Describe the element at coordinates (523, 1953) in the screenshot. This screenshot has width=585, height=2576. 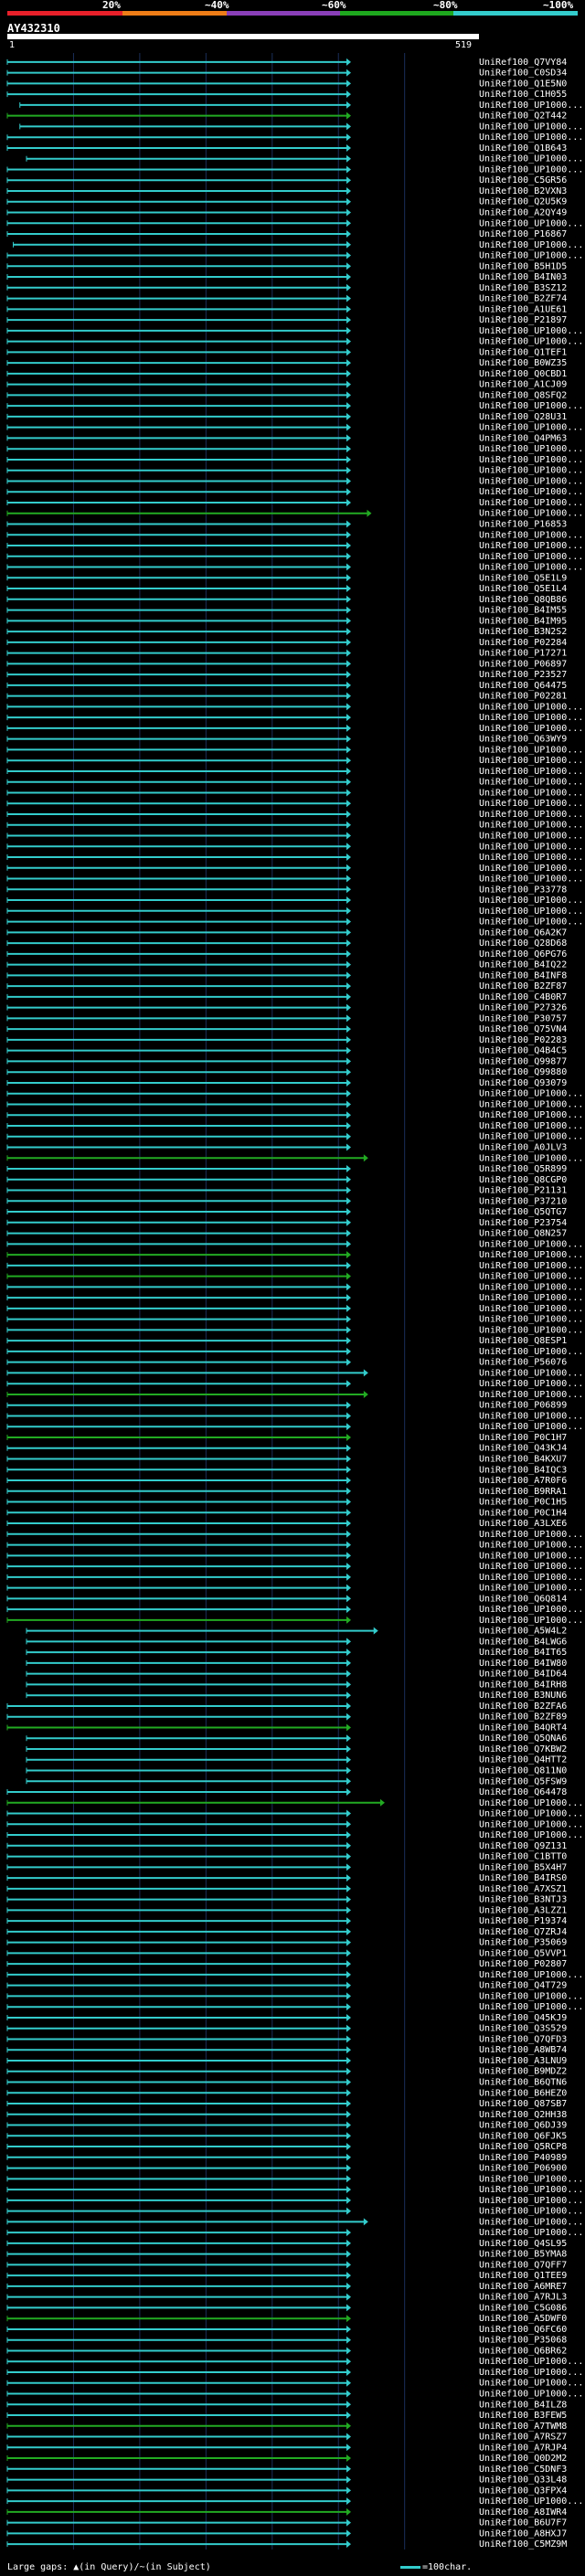
I see `hit-label: UniRef100_Q5VVP1` at that location.